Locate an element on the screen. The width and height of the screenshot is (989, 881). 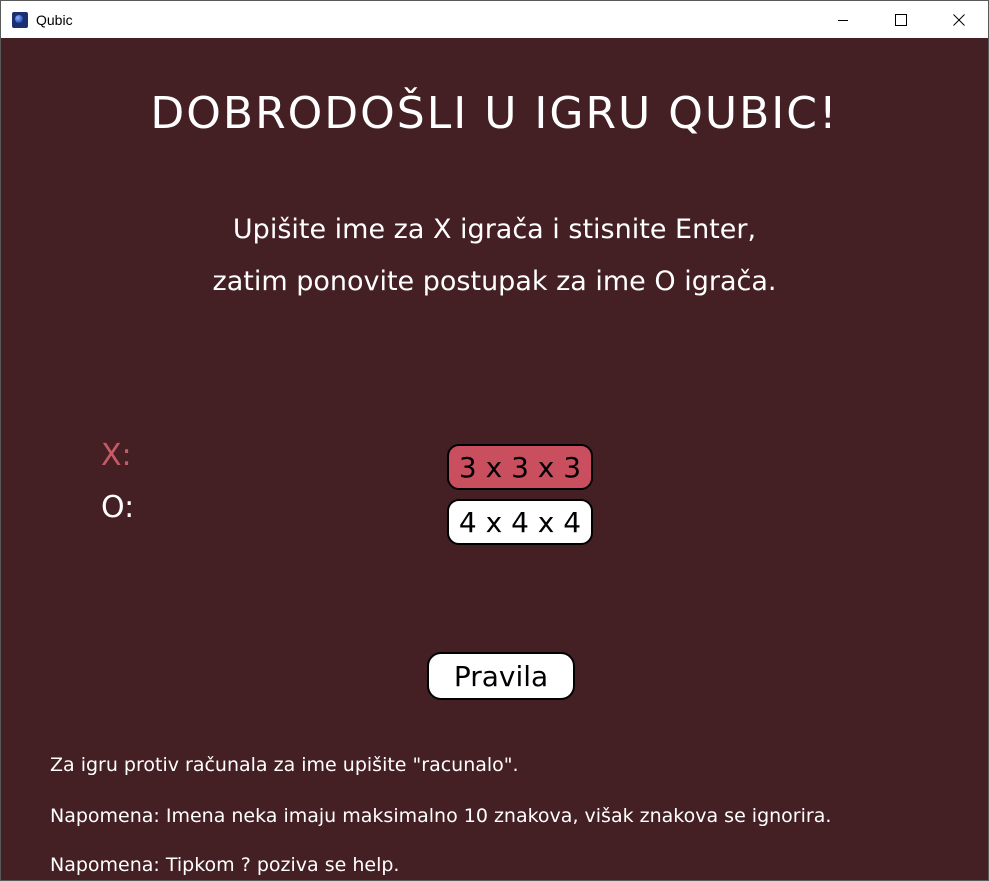
close-icon is located at coordinates (959, 19).